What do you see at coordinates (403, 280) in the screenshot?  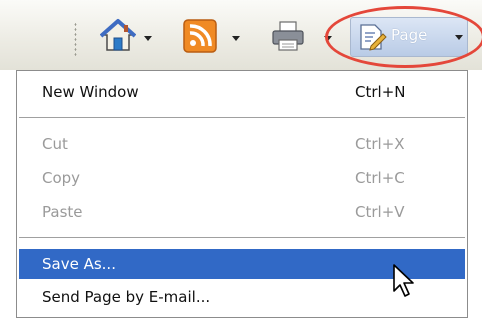 I see `mouse-pointer-icon` at bounding box center [403, 280].